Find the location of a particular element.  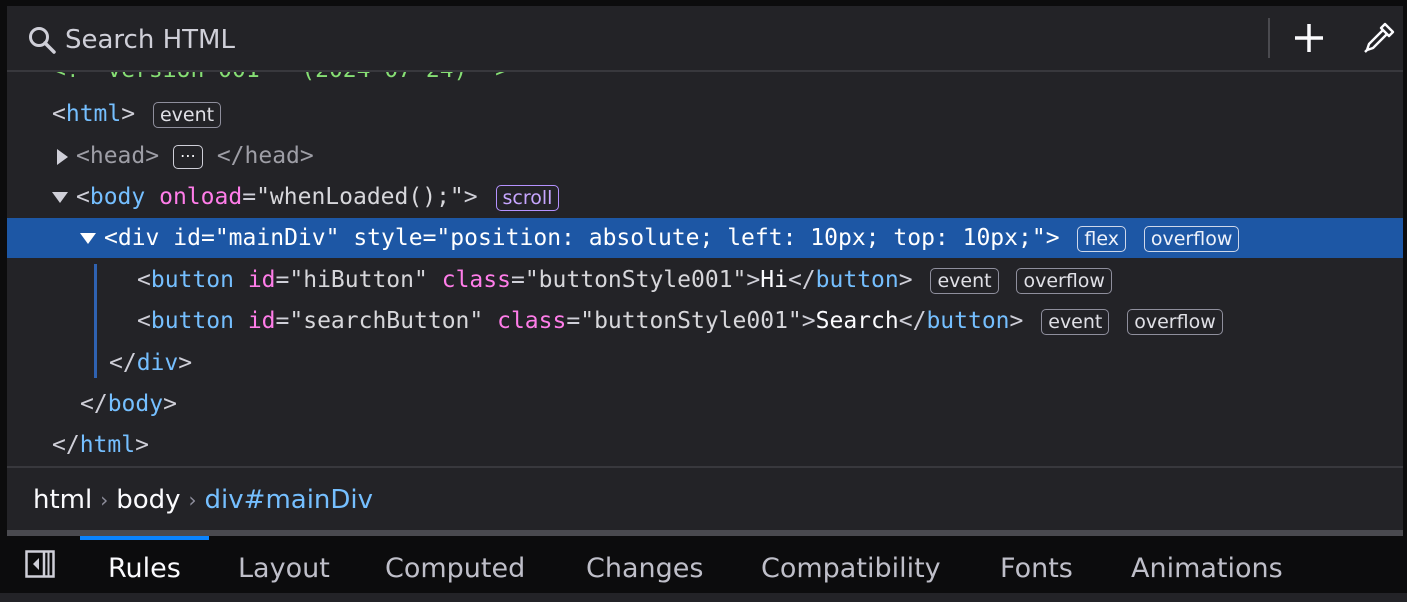

html-comment: <!--version 001 - (2024-07-24)--> is located at coordinates (280, 77).